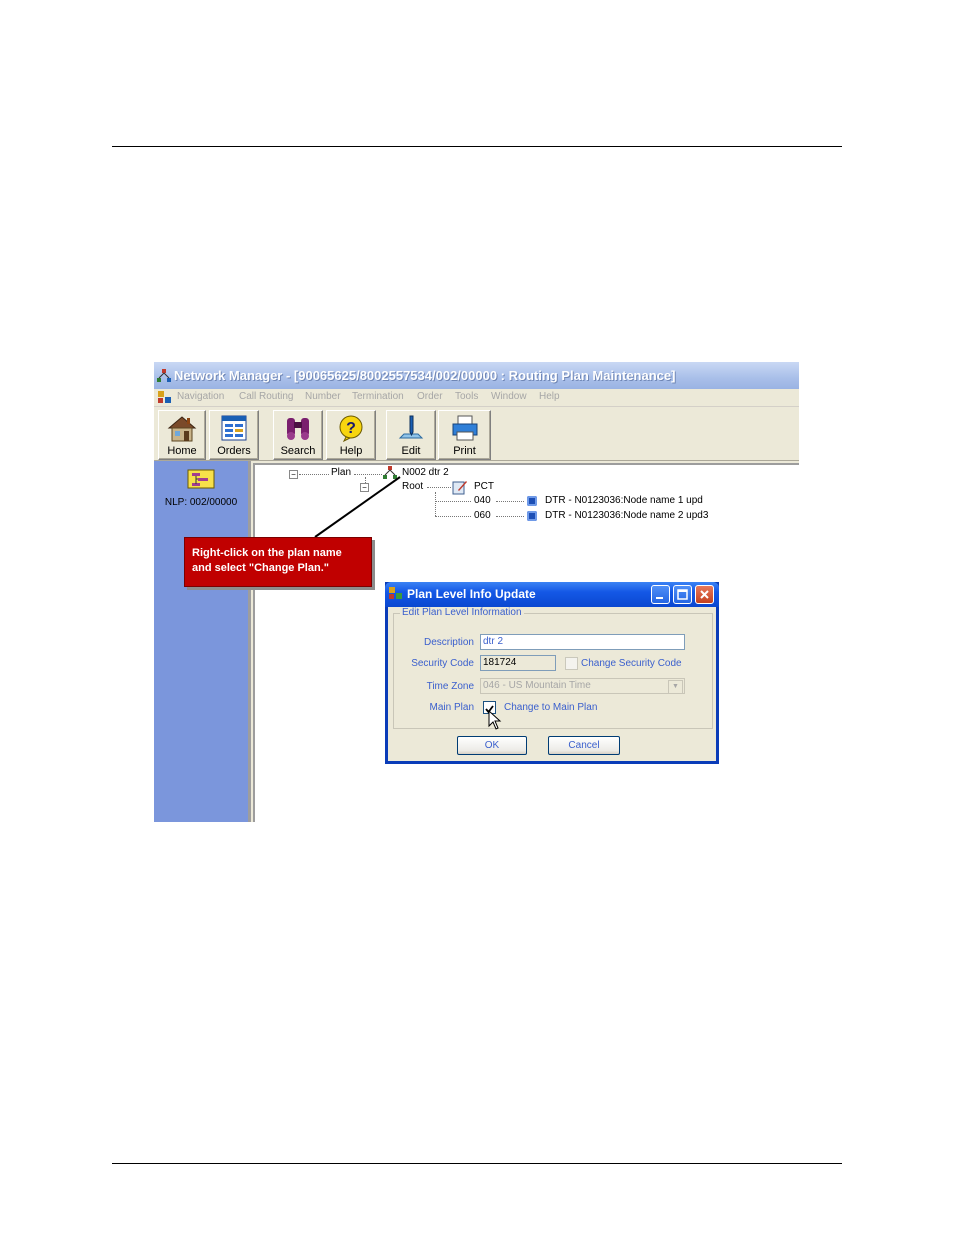  I want to click on tree-node2-code: 060, so click(482, 515).